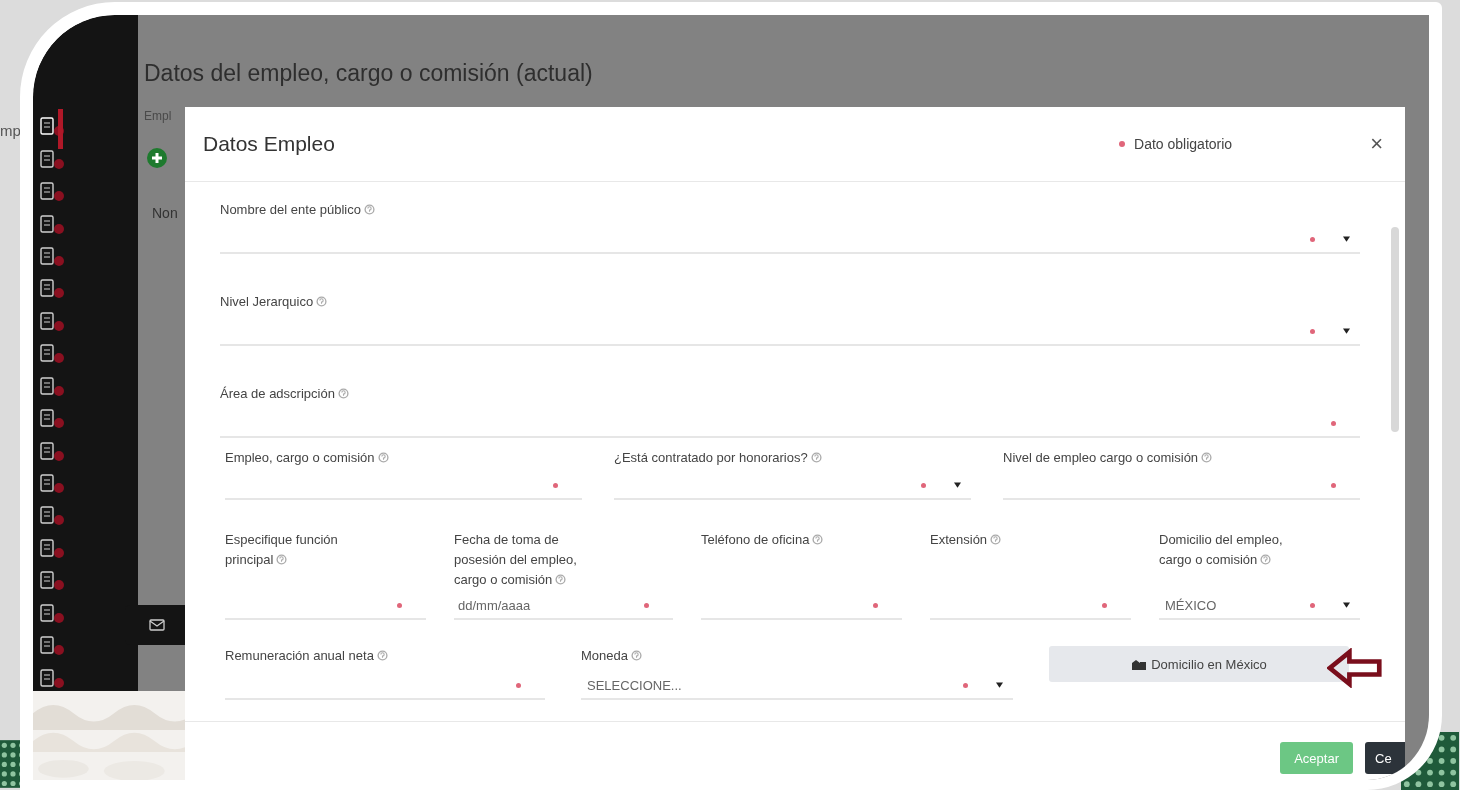  Describe the element at coordinates (797, 656) in the screenshot. I see `field-label: Moneda` at that location.